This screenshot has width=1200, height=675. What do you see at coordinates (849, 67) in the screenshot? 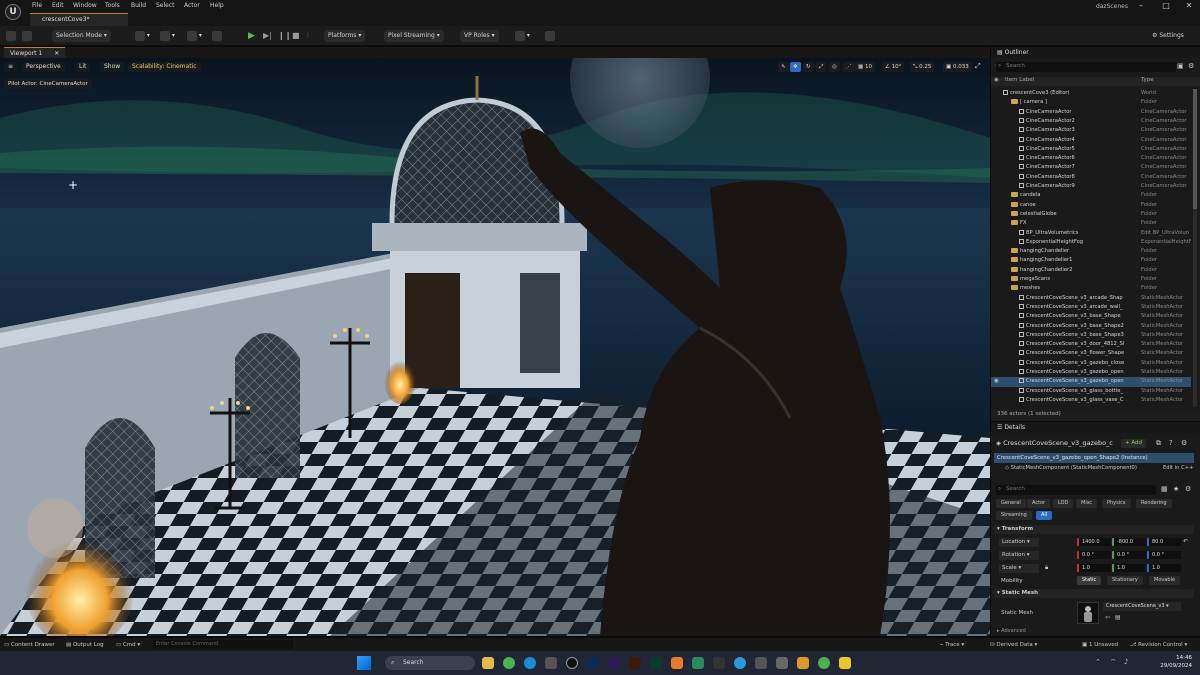
I see `surface-snap-icon: ⋰` at bounding box center [849, 67].